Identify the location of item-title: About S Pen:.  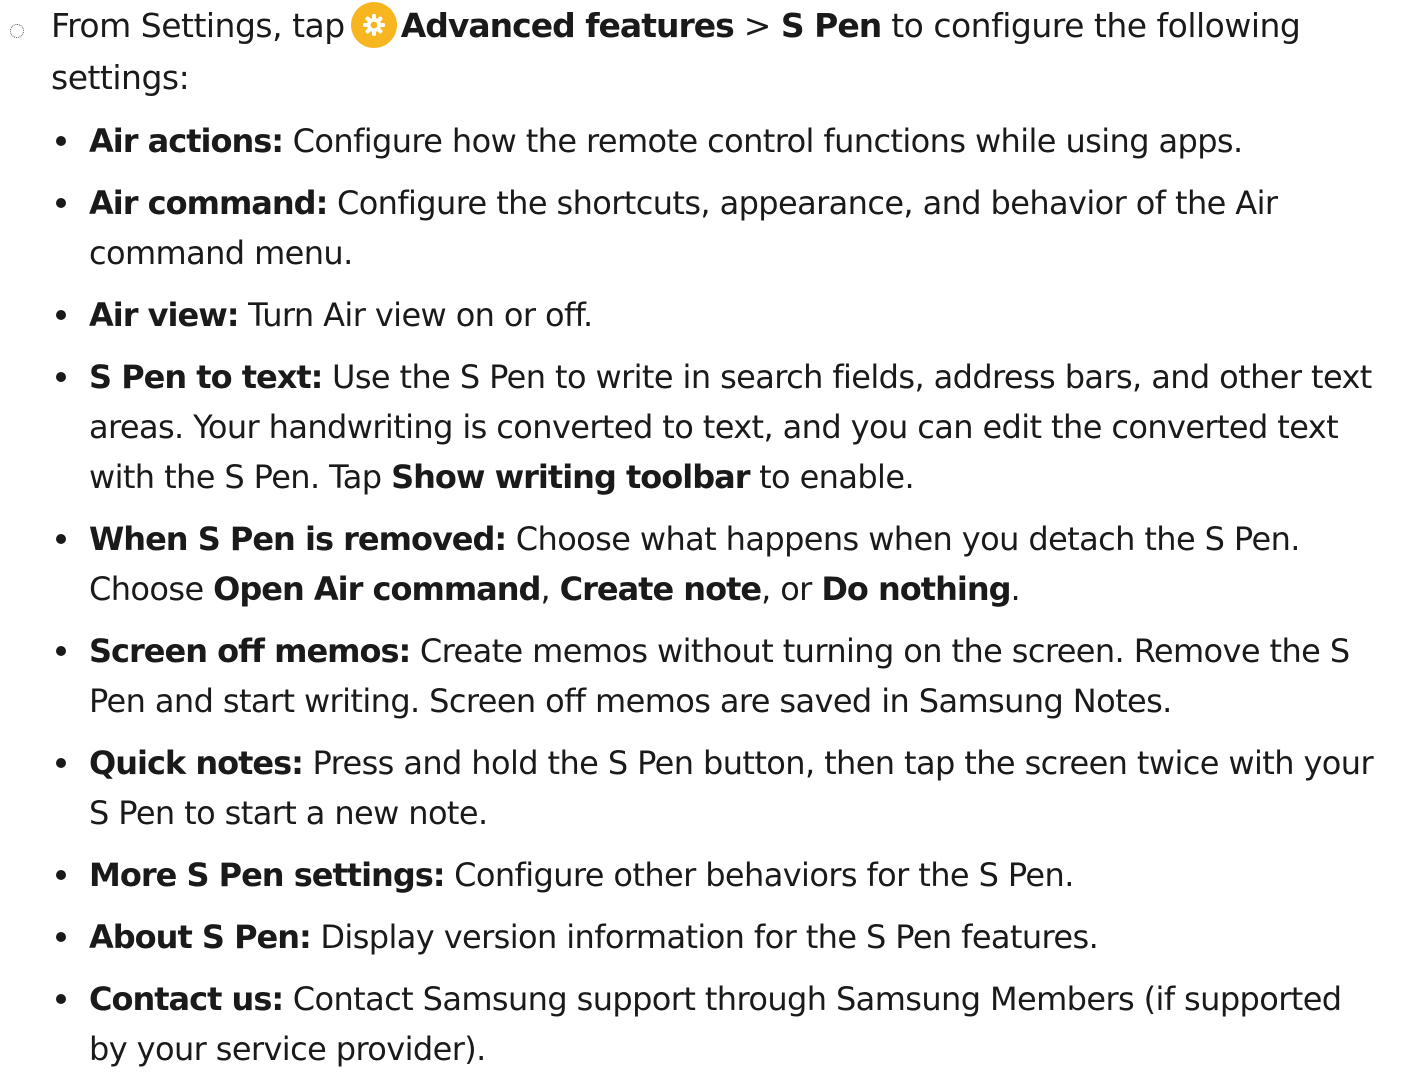
(200, 937).